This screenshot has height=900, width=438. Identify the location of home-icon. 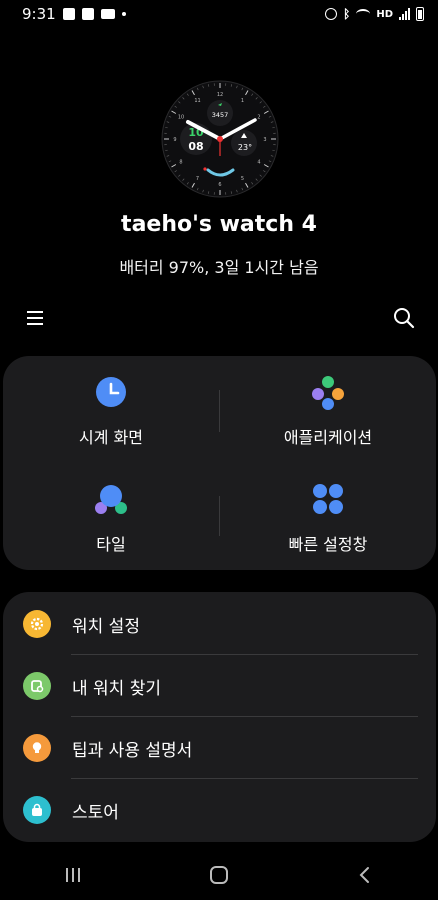
(219, 875).